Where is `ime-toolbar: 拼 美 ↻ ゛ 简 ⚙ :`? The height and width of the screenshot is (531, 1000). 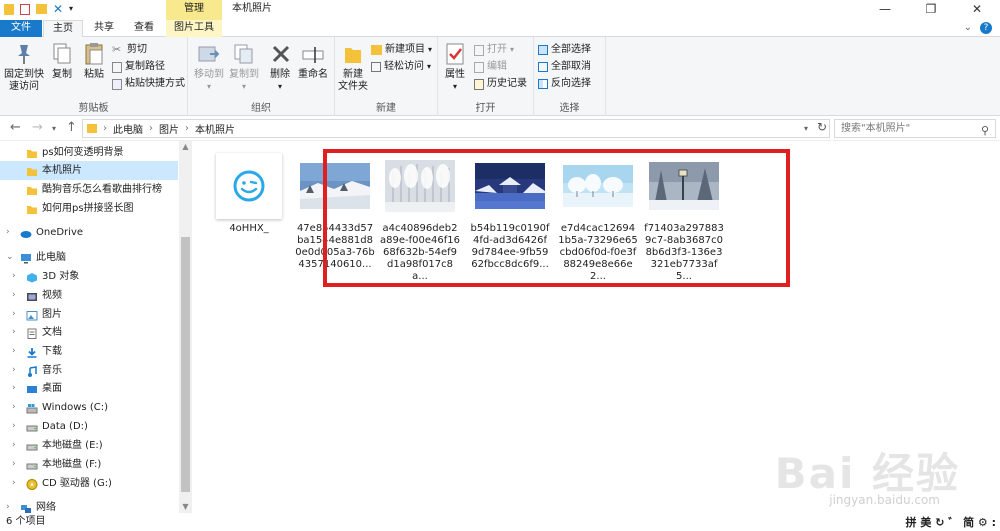 ime-toolbar: 拼 美 ↻ ゛ 简 ⚙ : is located at coordinates (951, 522).